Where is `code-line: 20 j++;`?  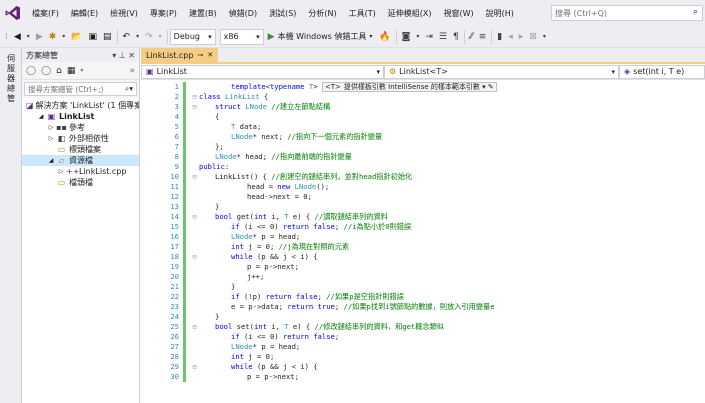 code-line: 20 j++; is located at coordinates (423, 277).